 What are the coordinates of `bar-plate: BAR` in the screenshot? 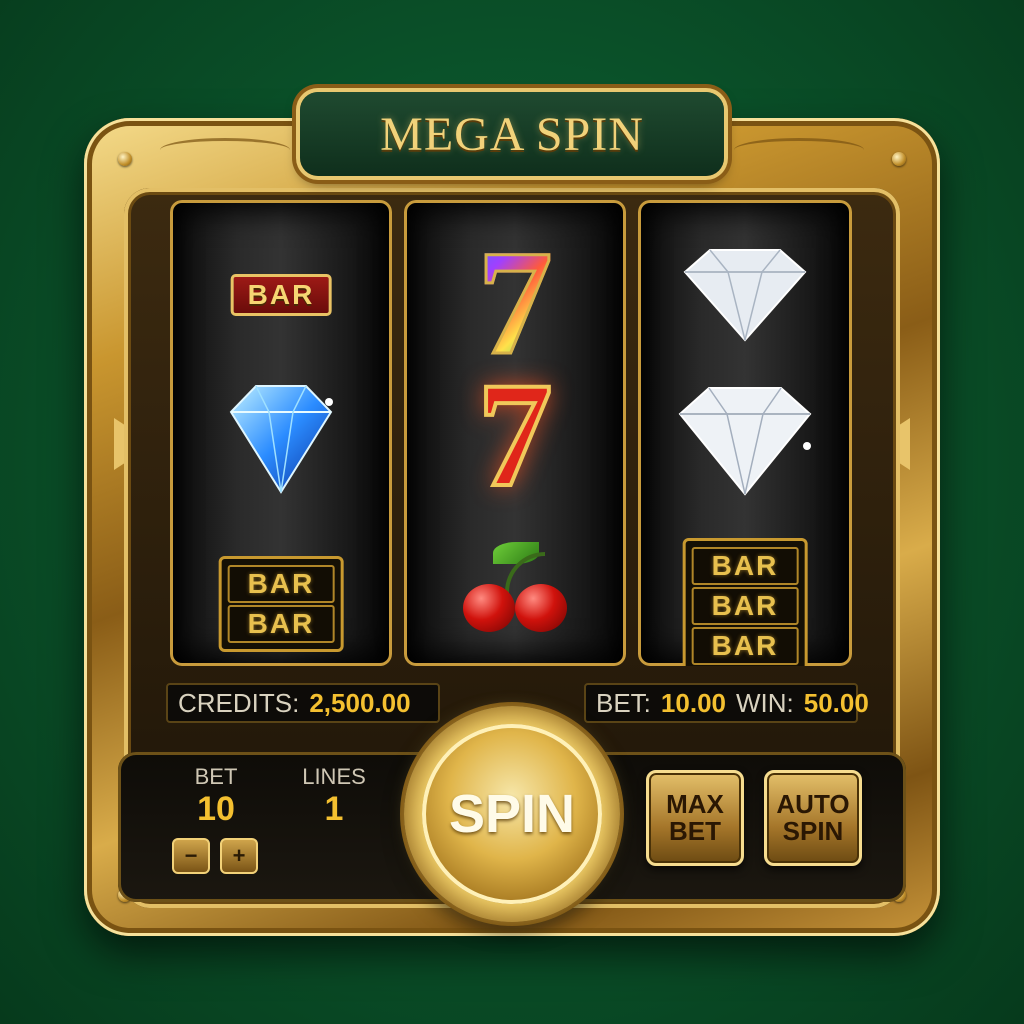 It's located at (281, 295).